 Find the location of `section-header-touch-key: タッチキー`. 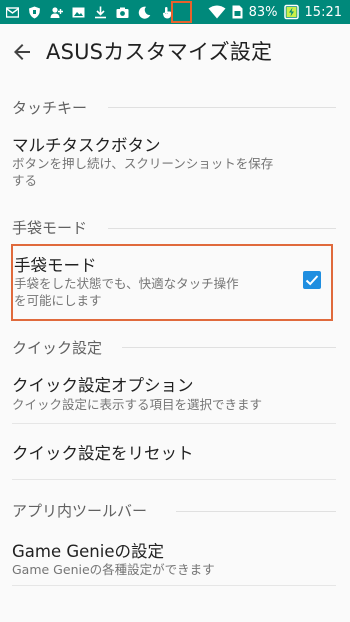

section-header-touch-key: タッチキー is located at coordinates (50, 107).